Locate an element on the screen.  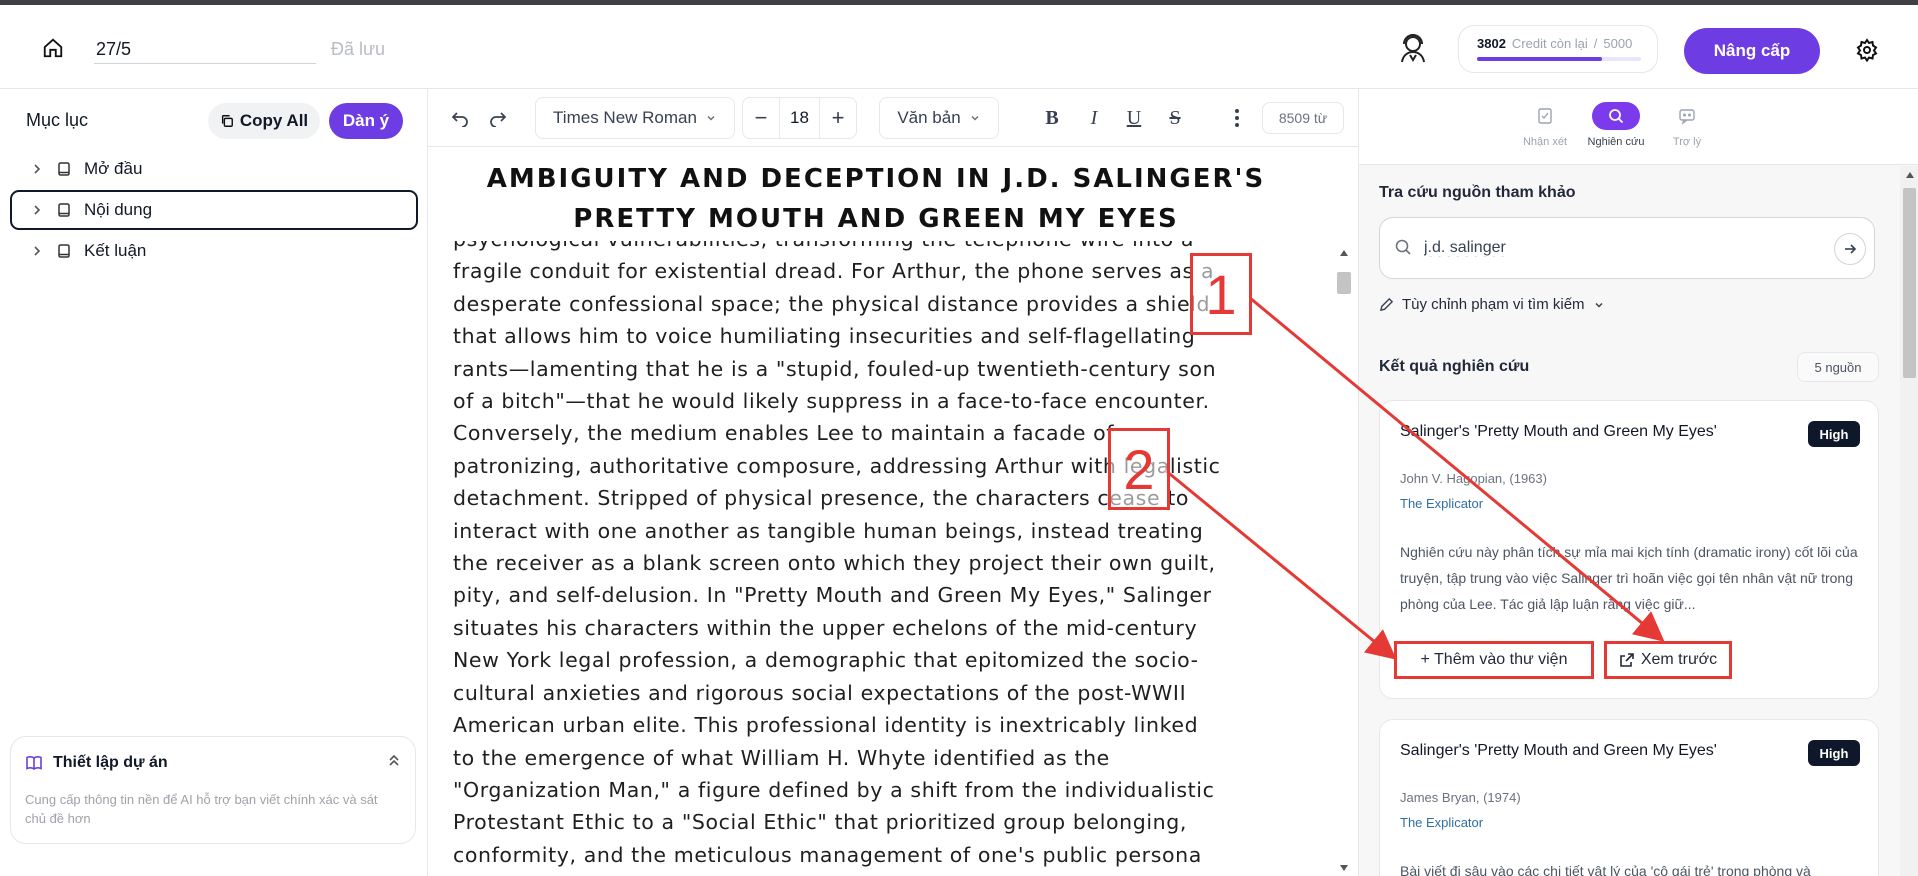
redo-button is located at coordinates (498, 118).